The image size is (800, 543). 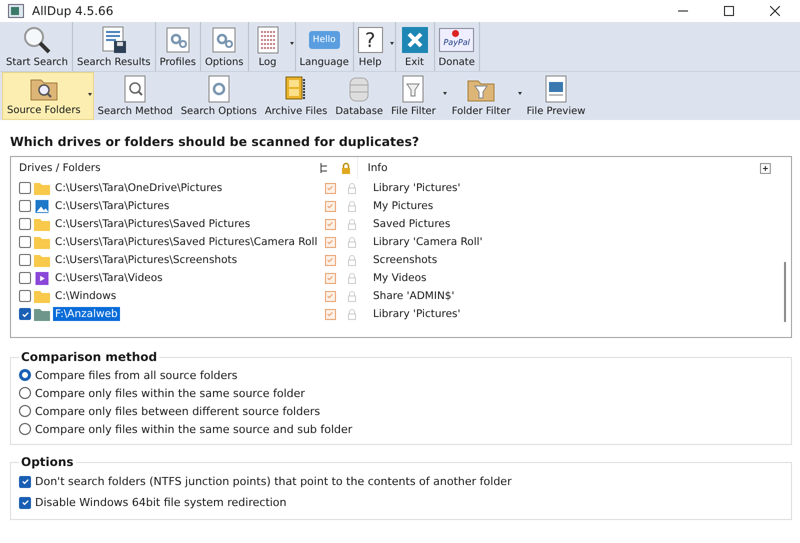 I want to click on toolbar-button: Options, so click(x=224, y=46).